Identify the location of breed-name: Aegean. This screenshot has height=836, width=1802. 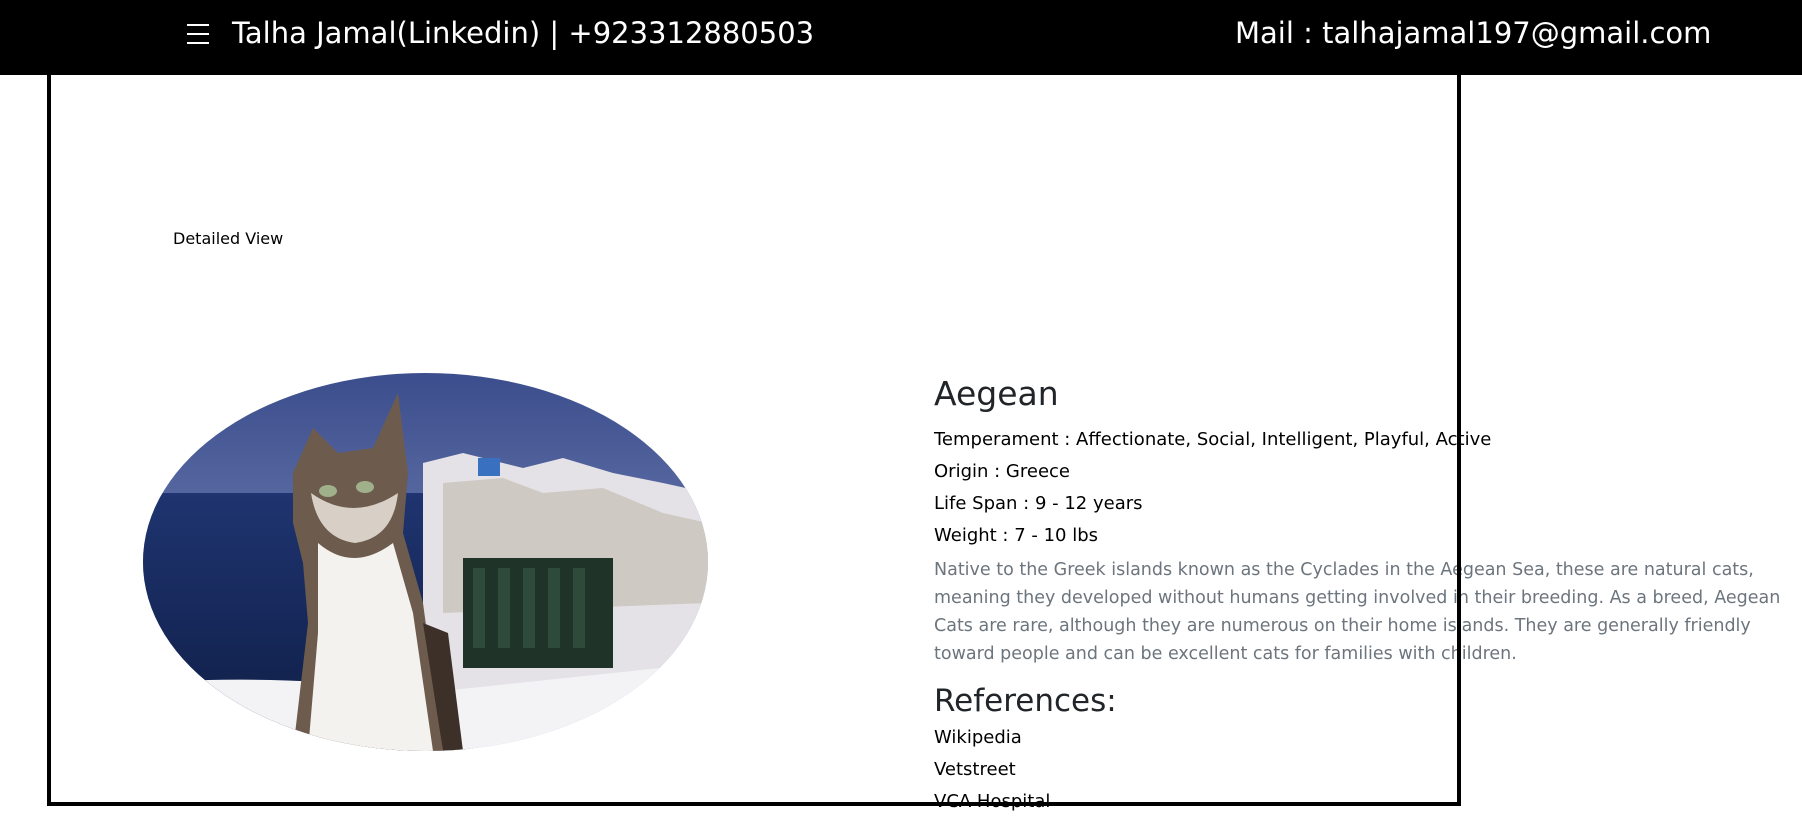
(996, 393).